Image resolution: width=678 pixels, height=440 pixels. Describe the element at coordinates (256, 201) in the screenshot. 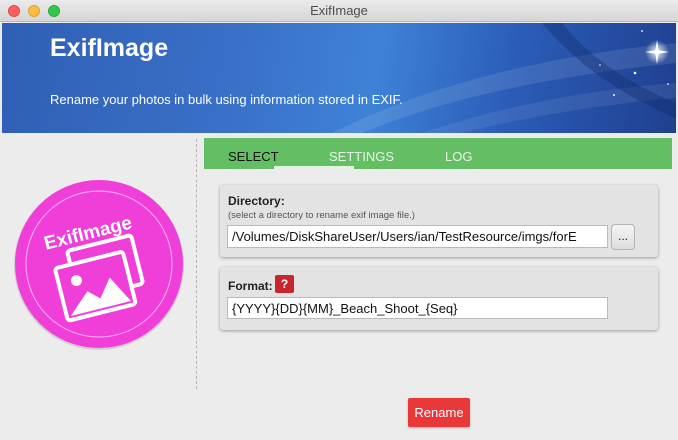

I see `directory-label: Directory:` at that location.